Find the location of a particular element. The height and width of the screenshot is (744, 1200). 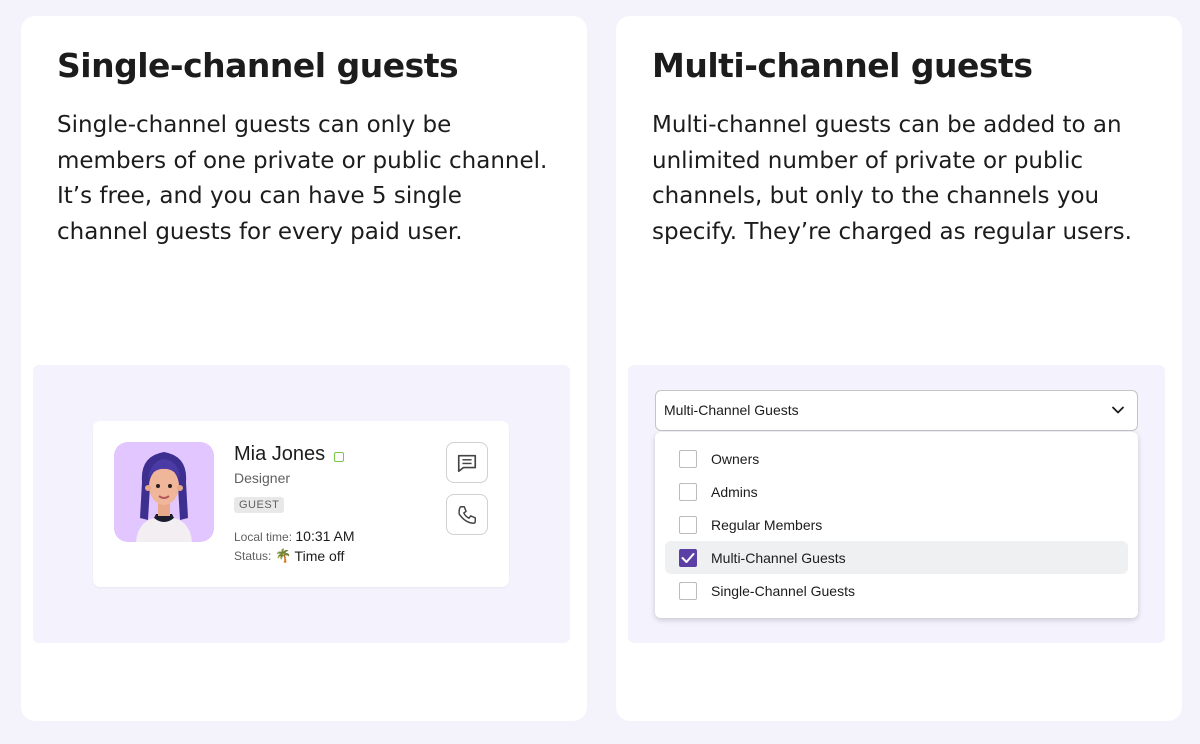

status-row: Status: 🌴 Time off is located at coordinates (289, 556).